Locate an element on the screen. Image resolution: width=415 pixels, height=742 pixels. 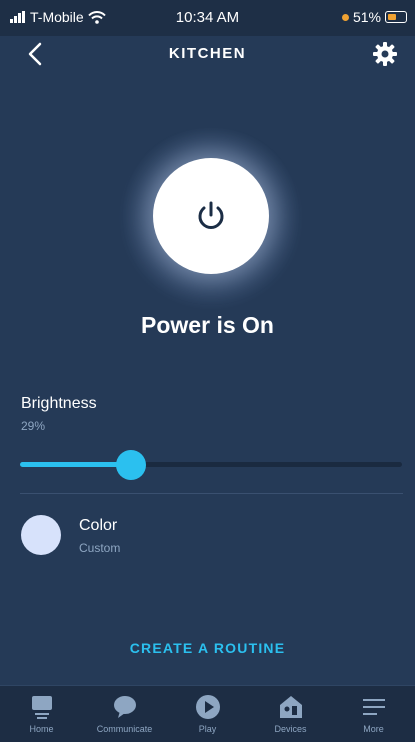
bottom-nav: Home Communicate Play Devices More is located at coordinates (207, 713).